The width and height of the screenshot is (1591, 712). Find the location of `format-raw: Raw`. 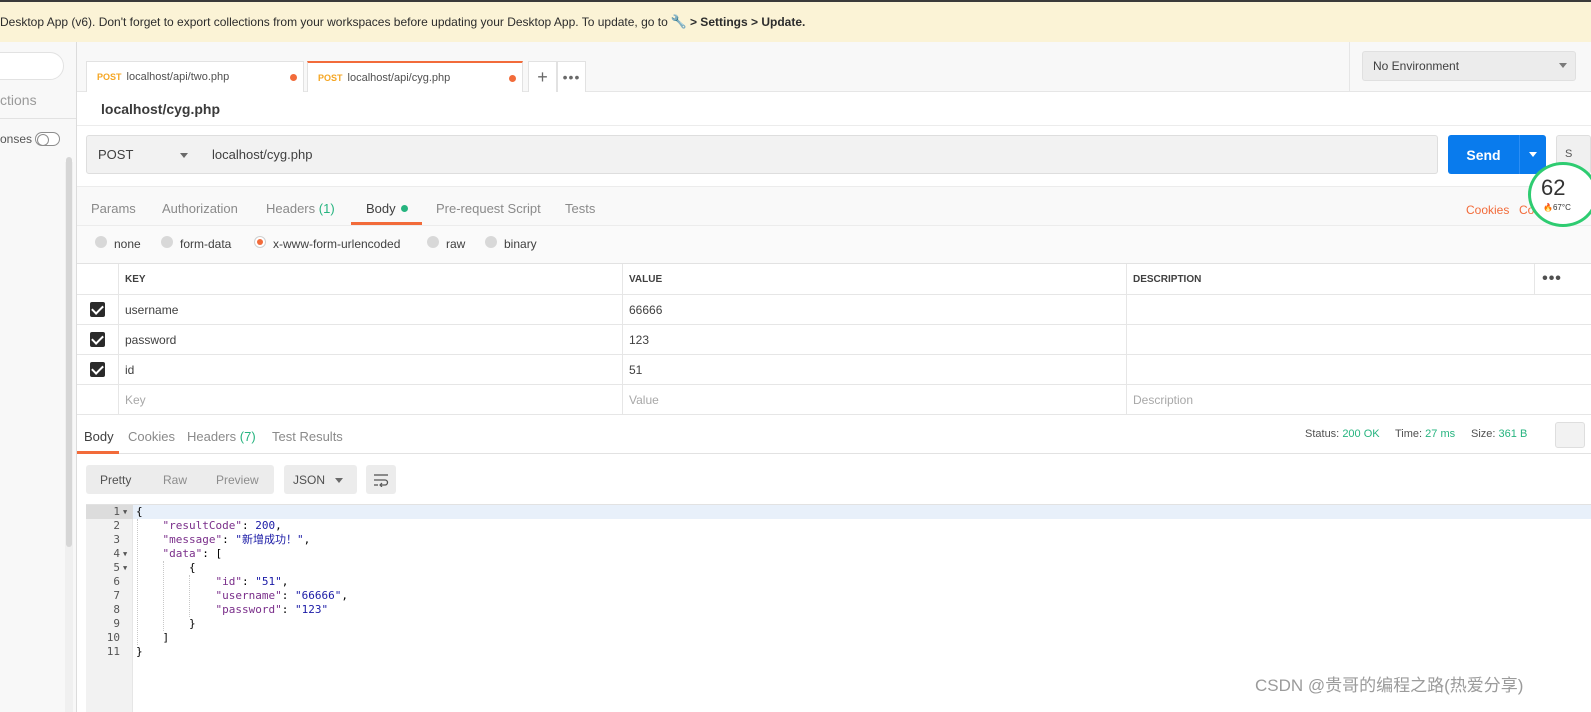

format-raw: Raw is located at coordinates (175, 480).